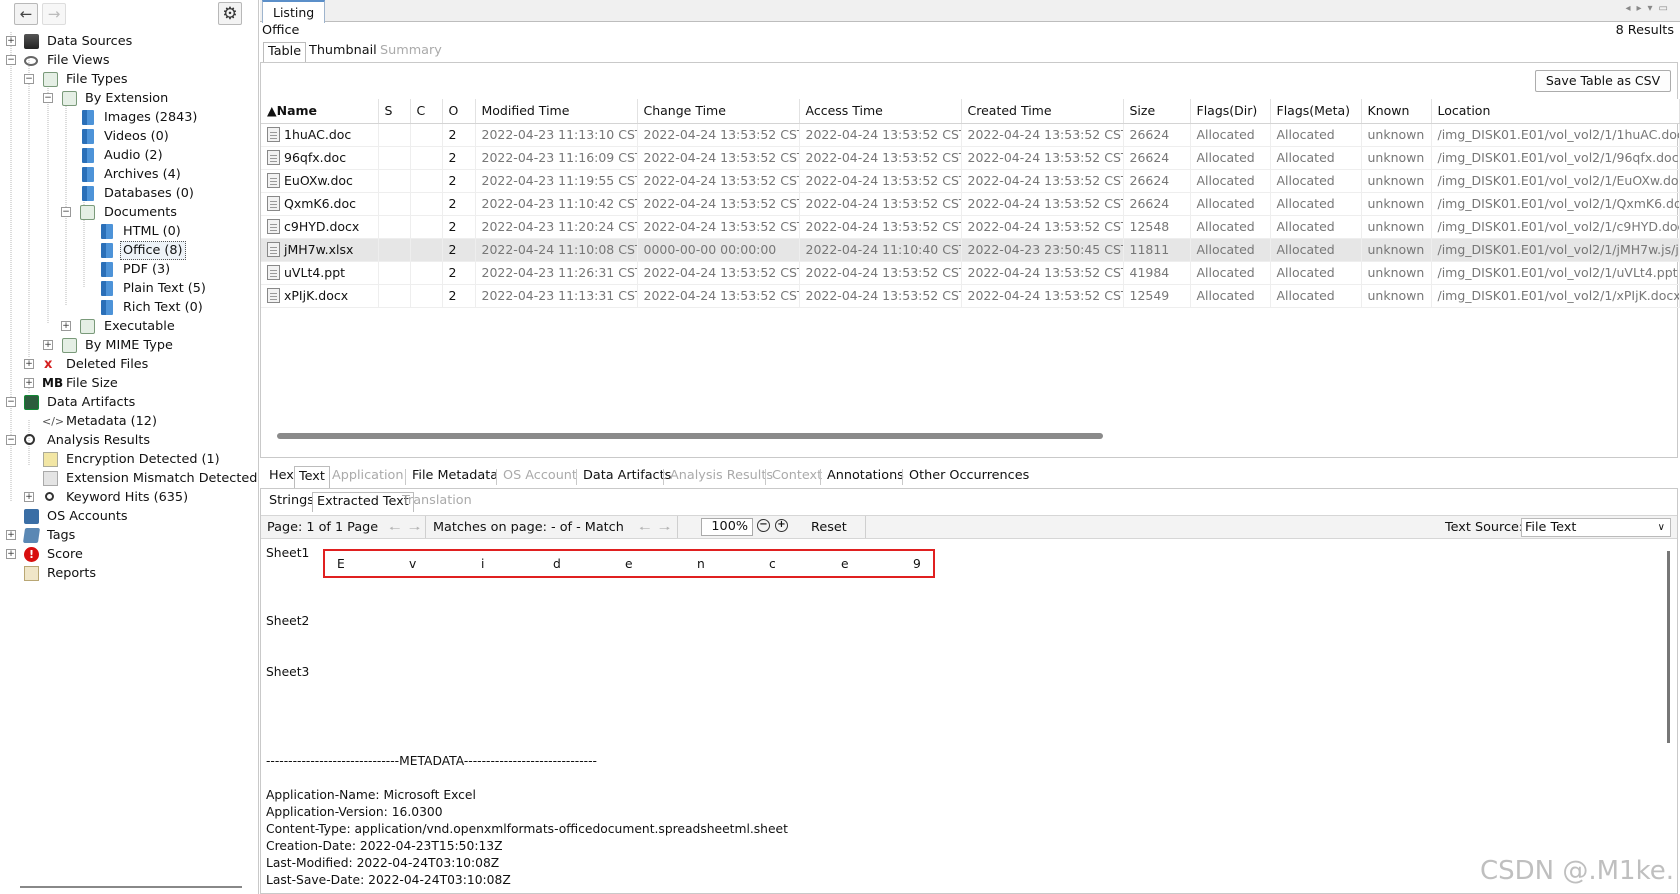  Describe the element at coordinates (129, 79) in the screenshot. I see `tree-item-file-types: − File Types` at that location.